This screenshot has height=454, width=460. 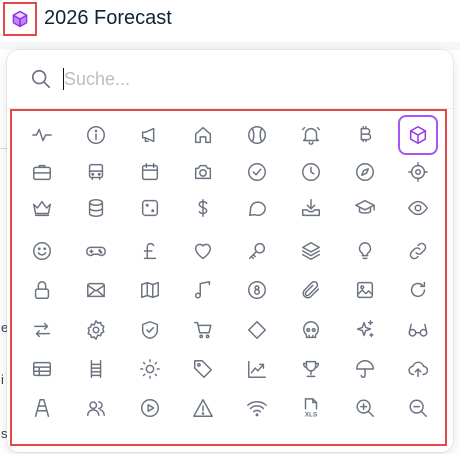 I want to click on icon-option-skull, so click(x=311, y=330).